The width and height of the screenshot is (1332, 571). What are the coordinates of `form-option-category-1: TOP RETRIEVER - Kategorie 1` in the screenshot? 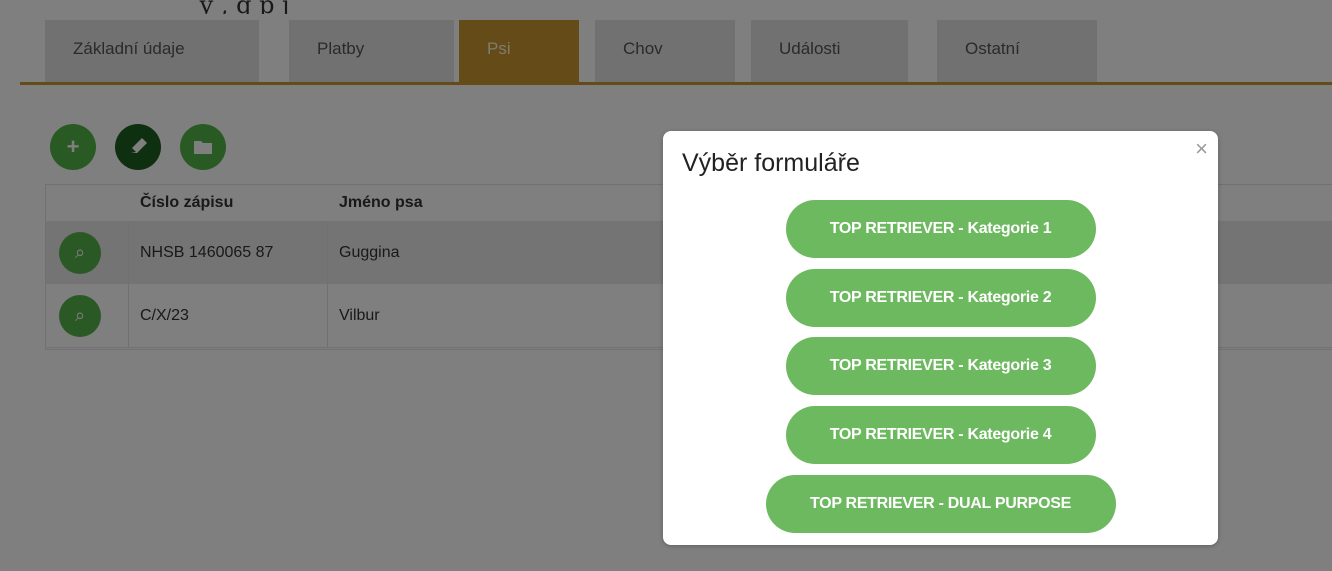 It's located at (940, 229).